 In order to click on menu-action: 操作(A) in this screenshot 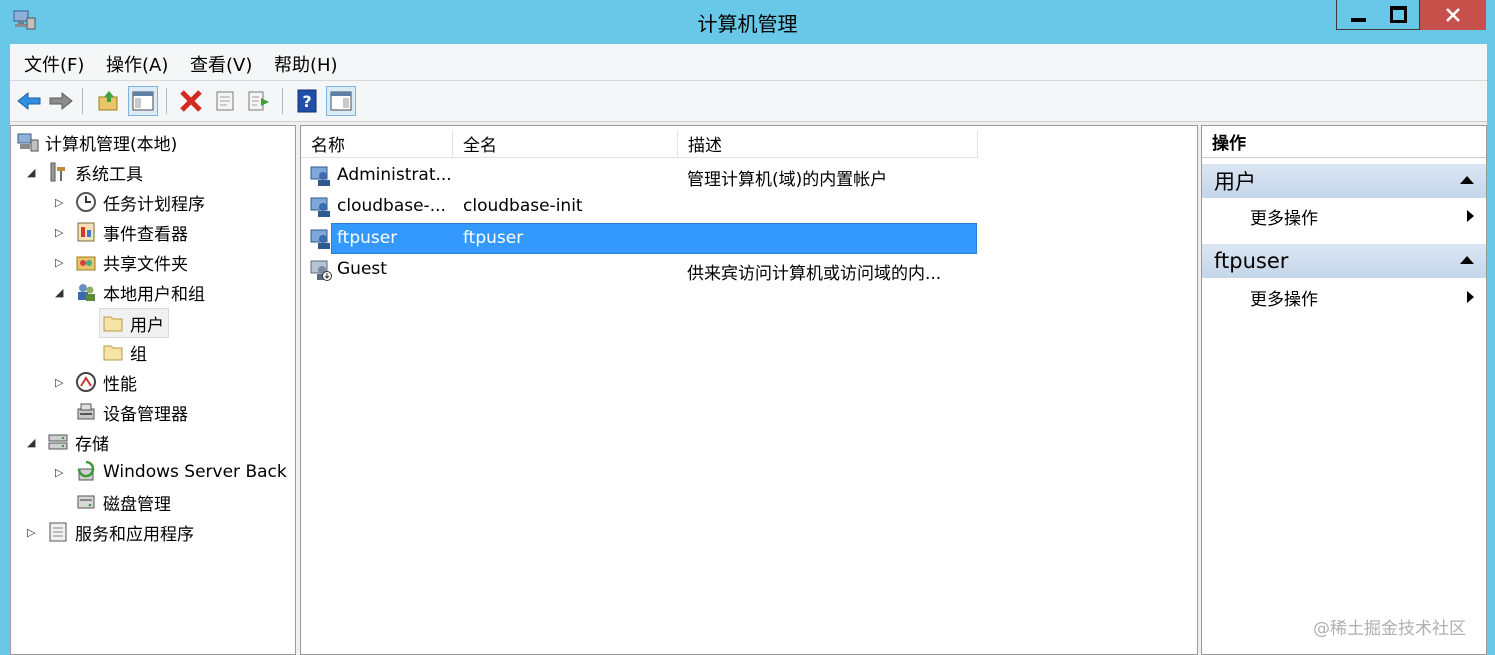, I will do `click(137, 64)`.